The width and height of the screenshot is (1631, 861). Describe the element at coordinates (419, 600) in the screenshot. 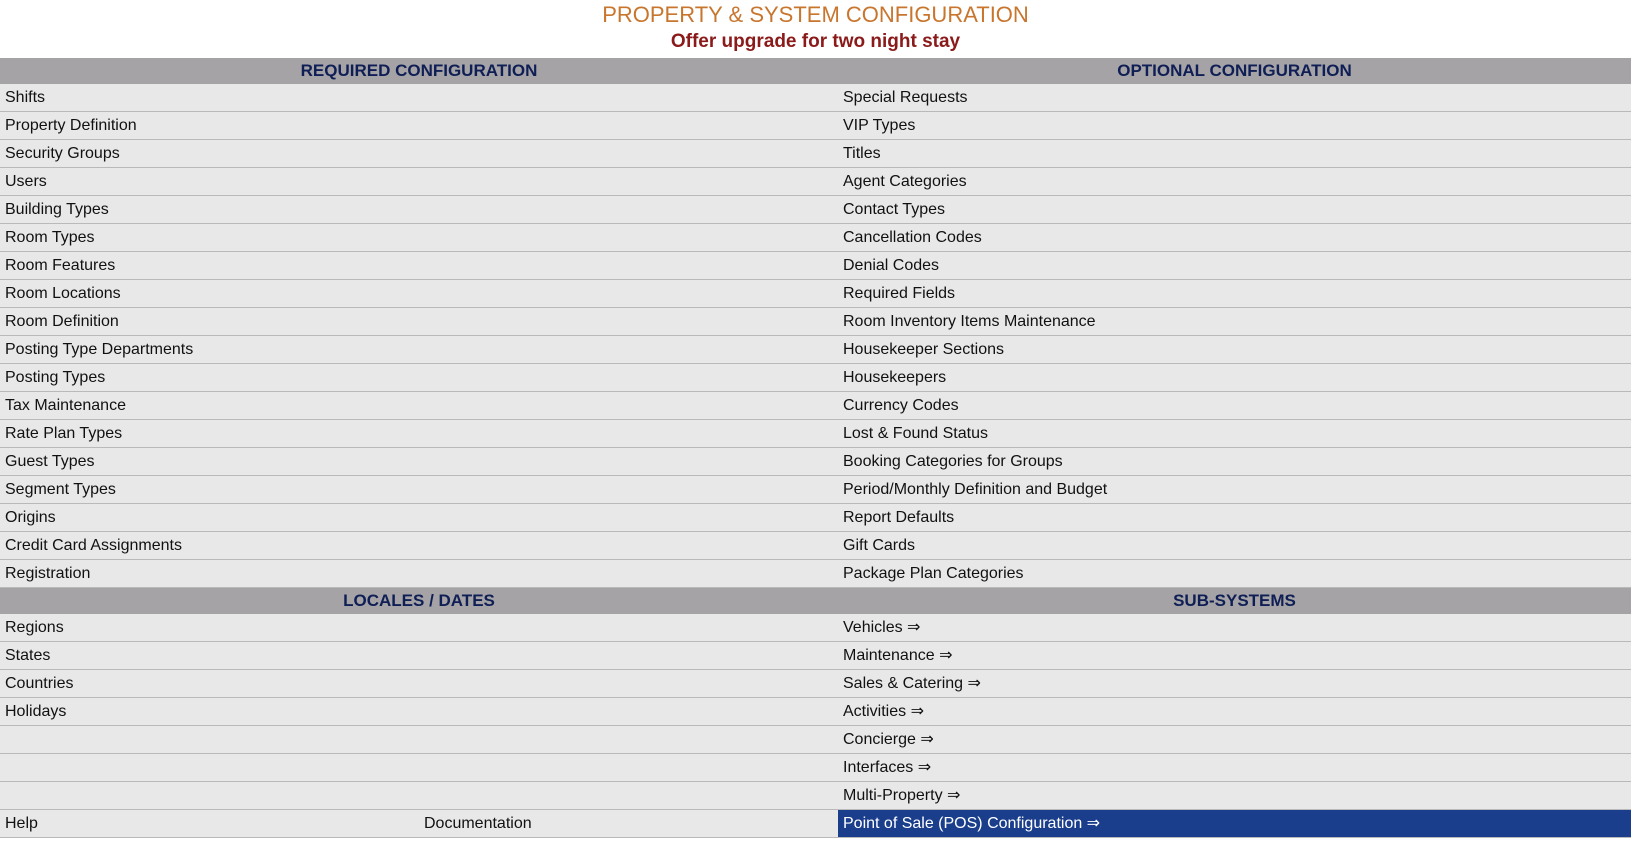

I see `locales-title: LOCALES / DATES` at that location.